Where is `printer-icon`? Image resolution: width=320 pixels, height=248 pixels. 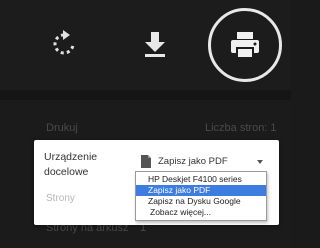 printer-icon is located at coordinates (245, 45).